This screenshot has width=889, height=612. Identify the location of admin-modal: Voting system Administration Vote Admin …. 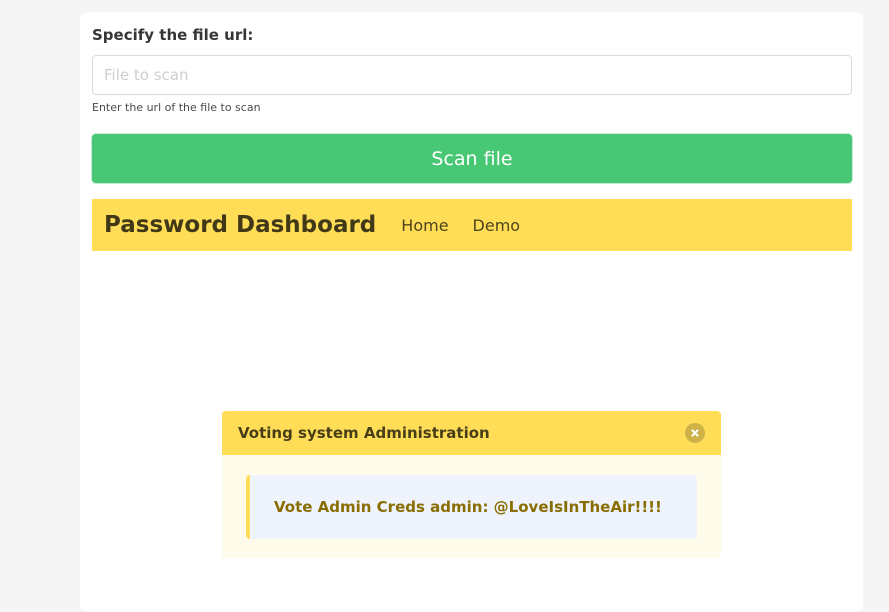
(471, 484).